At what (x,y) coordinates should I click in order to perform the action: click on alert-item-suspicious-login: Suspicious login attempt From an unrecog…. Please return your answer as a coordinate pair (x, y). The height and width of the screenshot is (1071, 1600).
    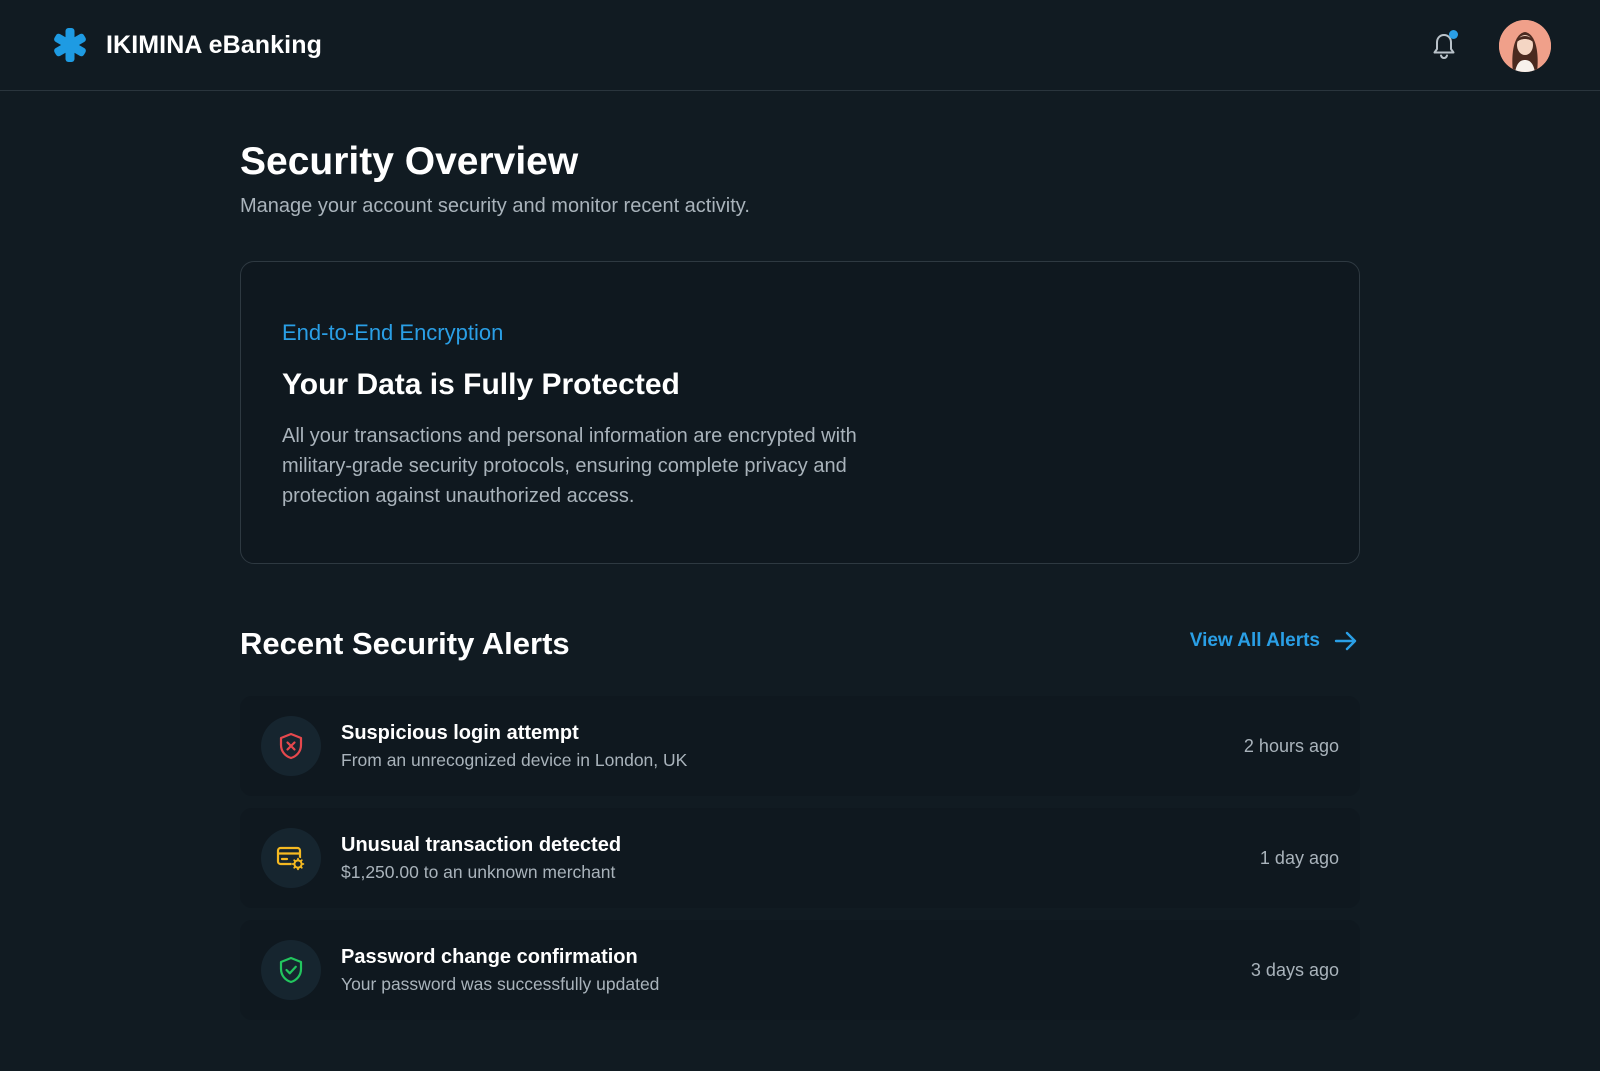
    Looking at the image, I should click on (800, 746).